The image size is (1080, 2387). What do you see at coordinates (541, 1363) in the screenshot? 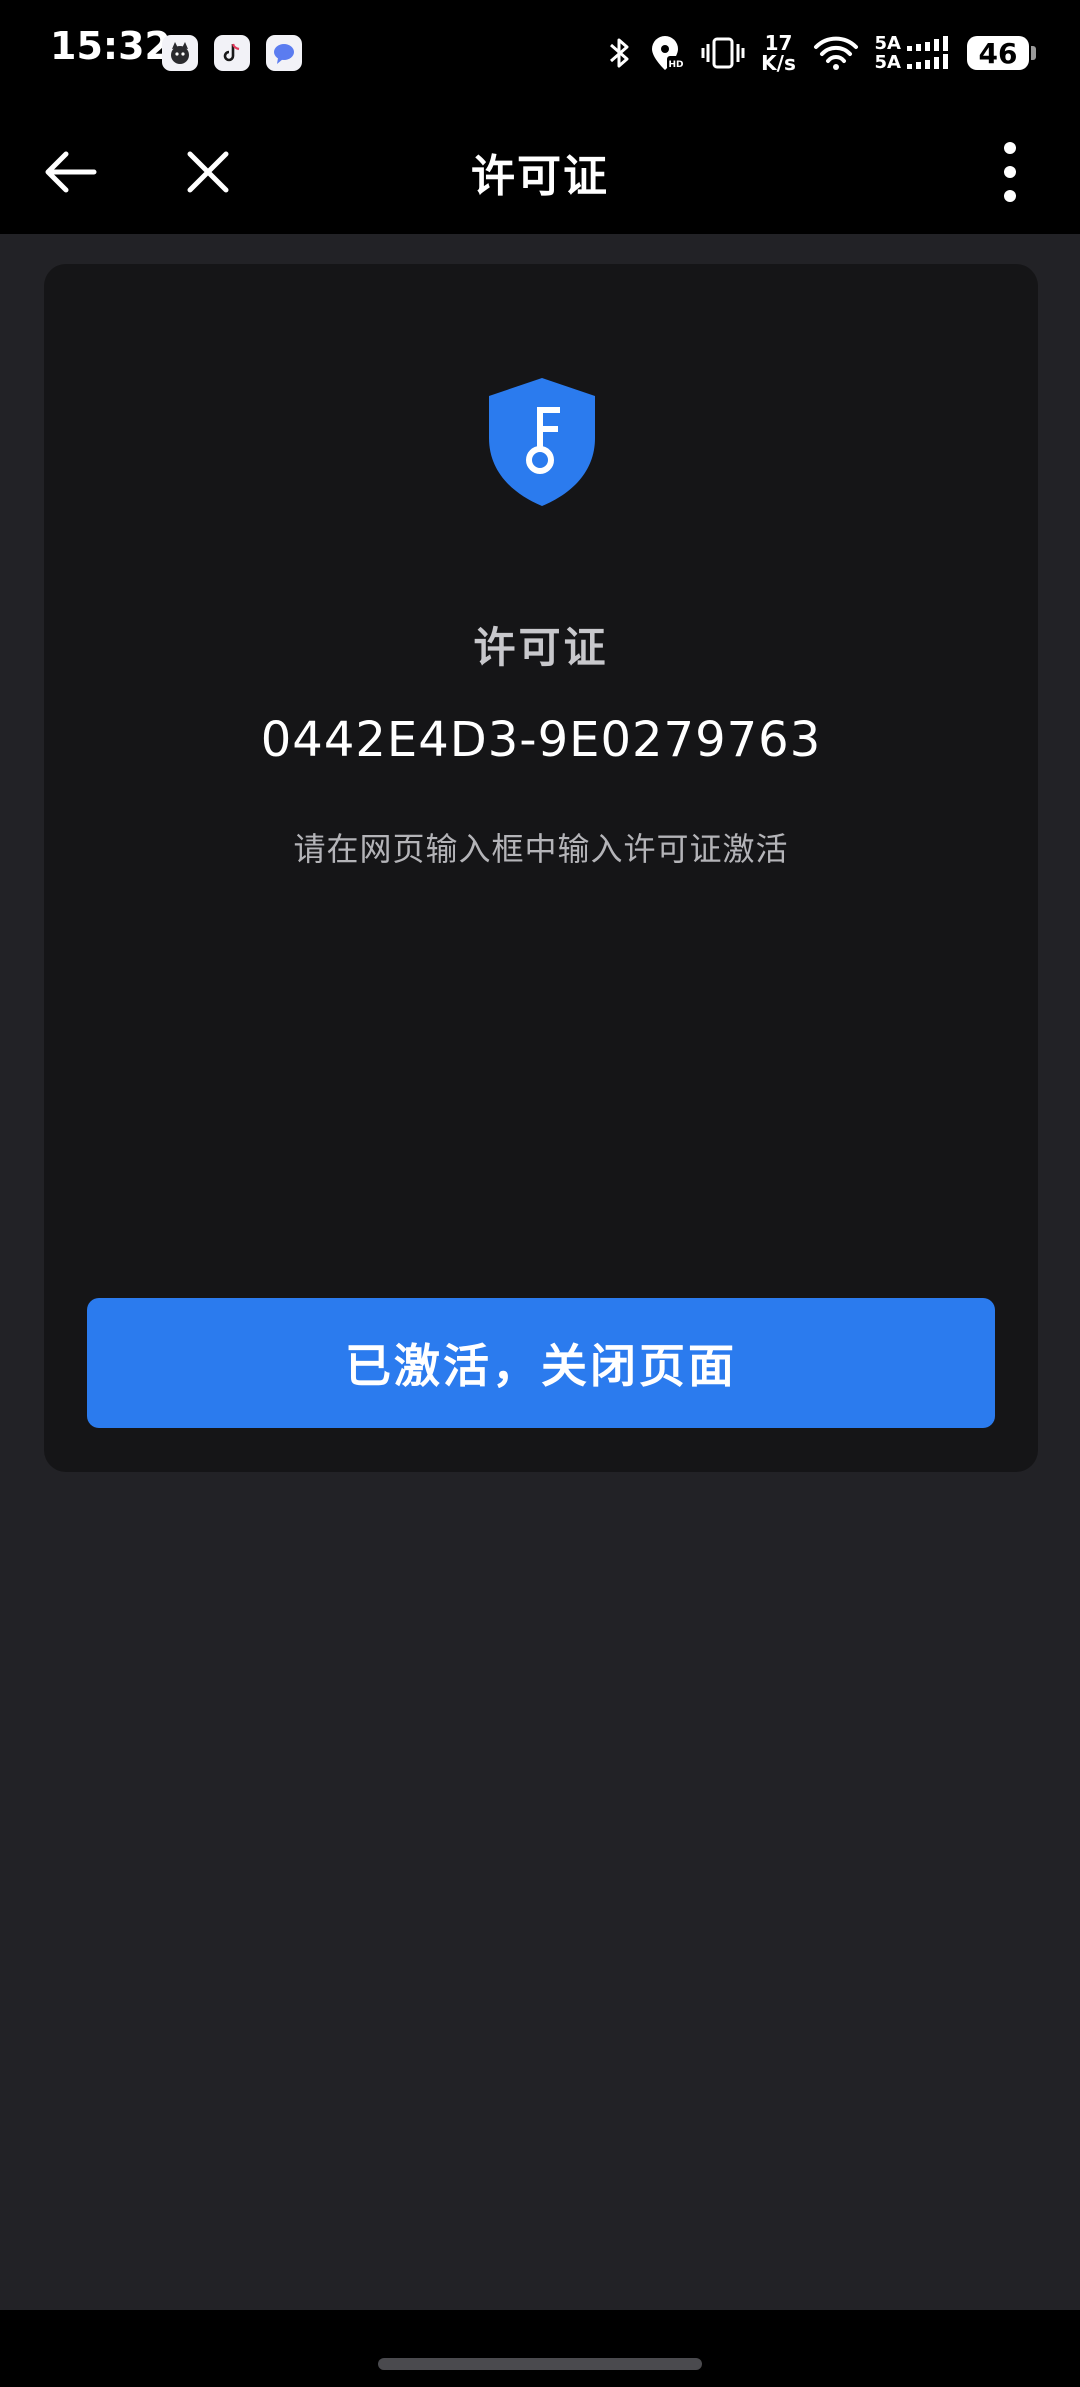
I see `activated-close-button: 已激活，关闭页面` at bounding box center [541, 1363].